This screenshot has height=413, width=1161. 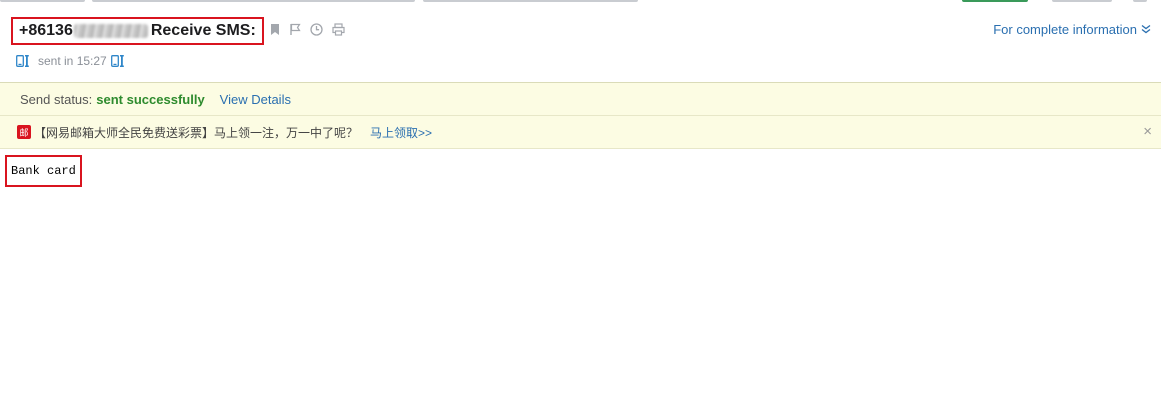 I want to click on message-body-text: Bank card, so click(x=43, y=171).